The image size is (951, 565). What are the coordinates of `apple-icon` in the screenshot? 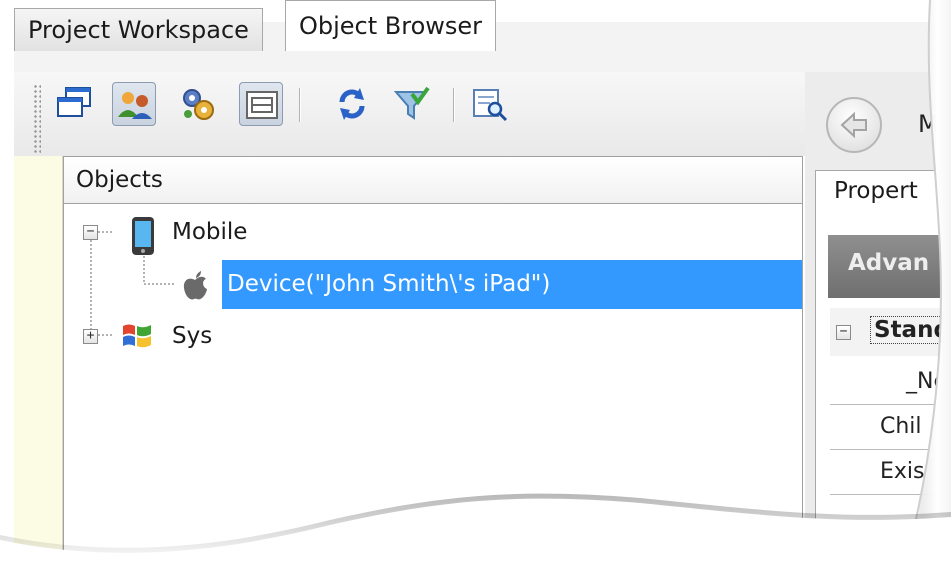 It's located at (195, 286).